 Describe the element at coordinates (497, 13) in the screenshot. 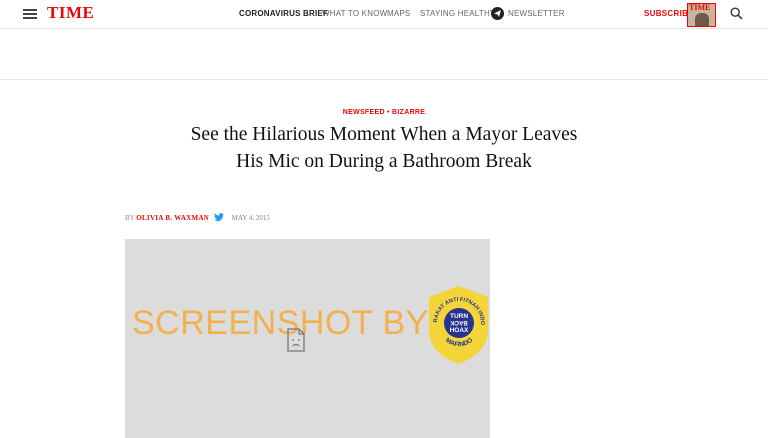

I see `newsletter-icon` at that location.